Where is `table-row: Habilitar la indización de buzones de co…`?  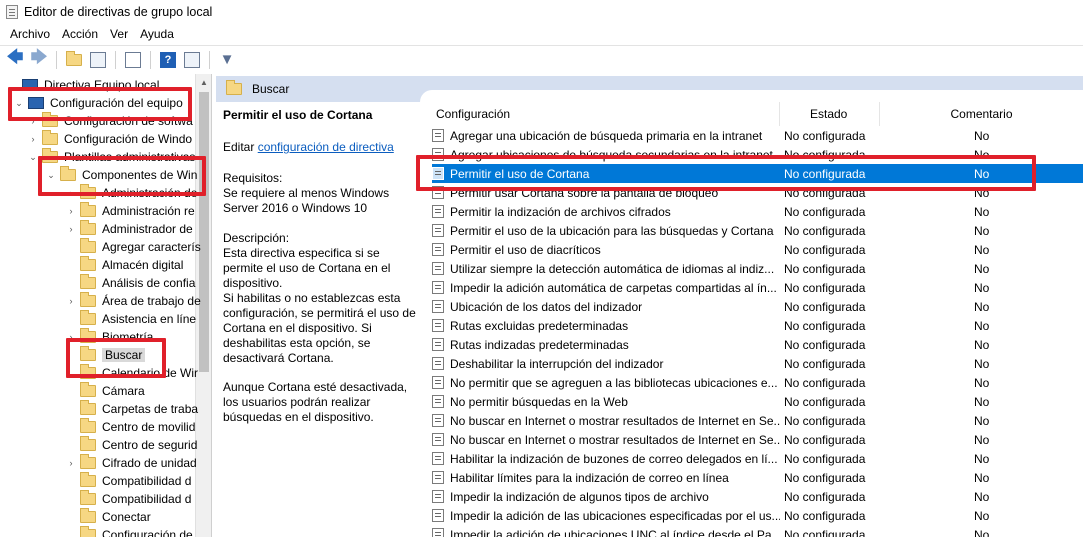 table-row: Habilitar la indización de buzones de co… is located at coordinates (757, 458).